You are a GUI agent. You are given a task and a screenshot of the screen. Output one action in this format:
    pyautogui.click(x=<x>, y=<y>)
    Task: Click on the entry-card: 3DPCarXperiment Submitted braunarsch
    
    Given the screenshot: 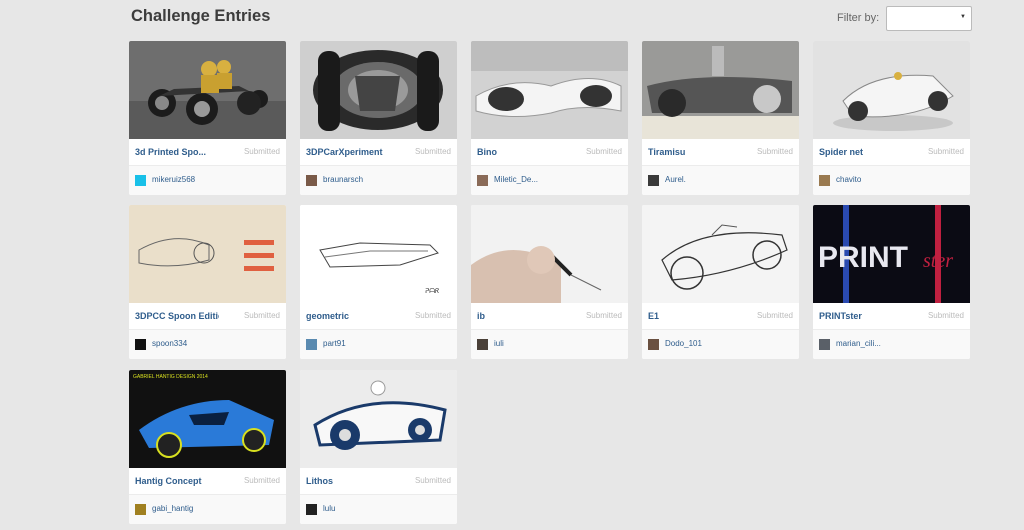 What is the action you would take?
    pyautogui.click(x=378, y=118)
    